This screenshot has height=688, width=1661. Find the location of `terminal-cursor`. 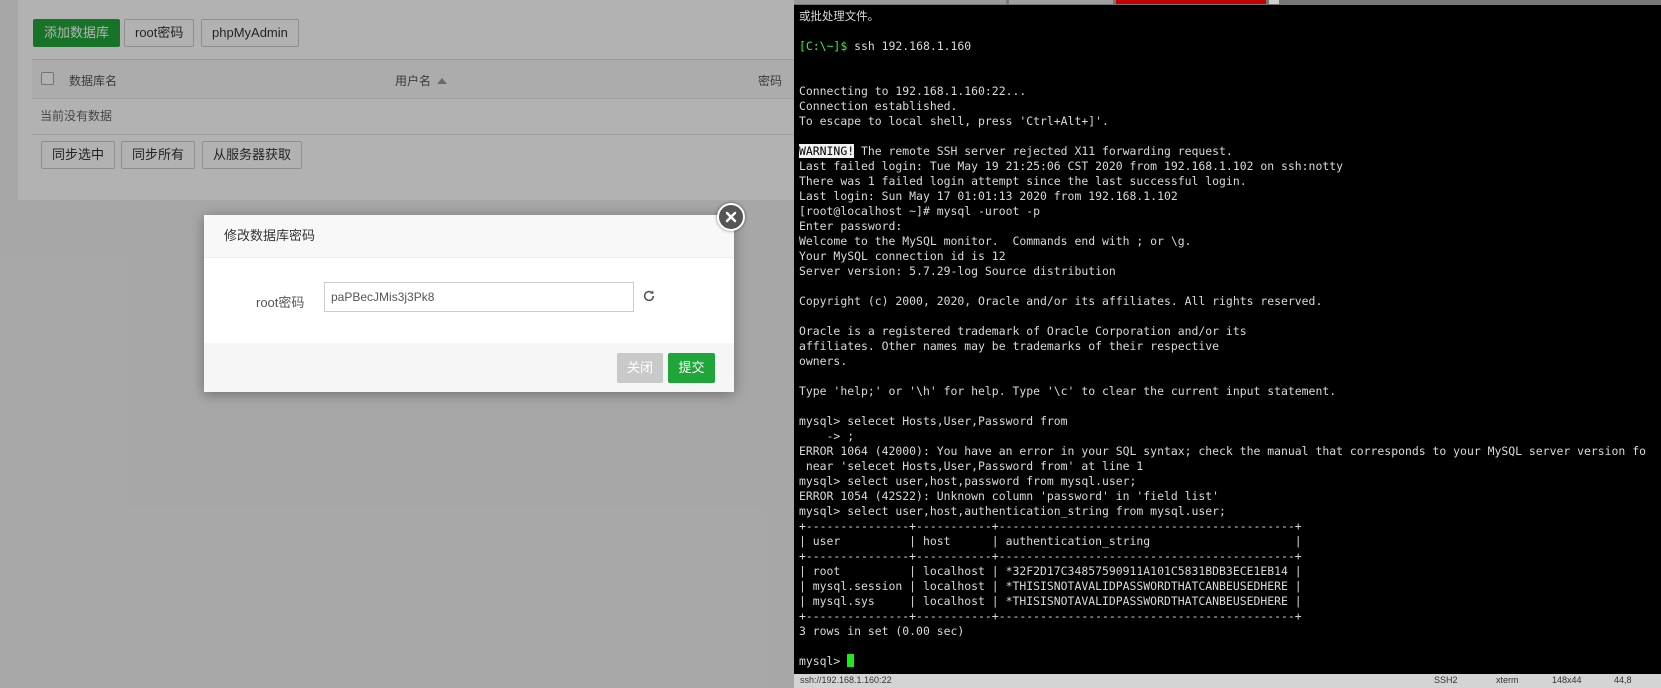

terminal-cursor is located at coordinates (851, 660).